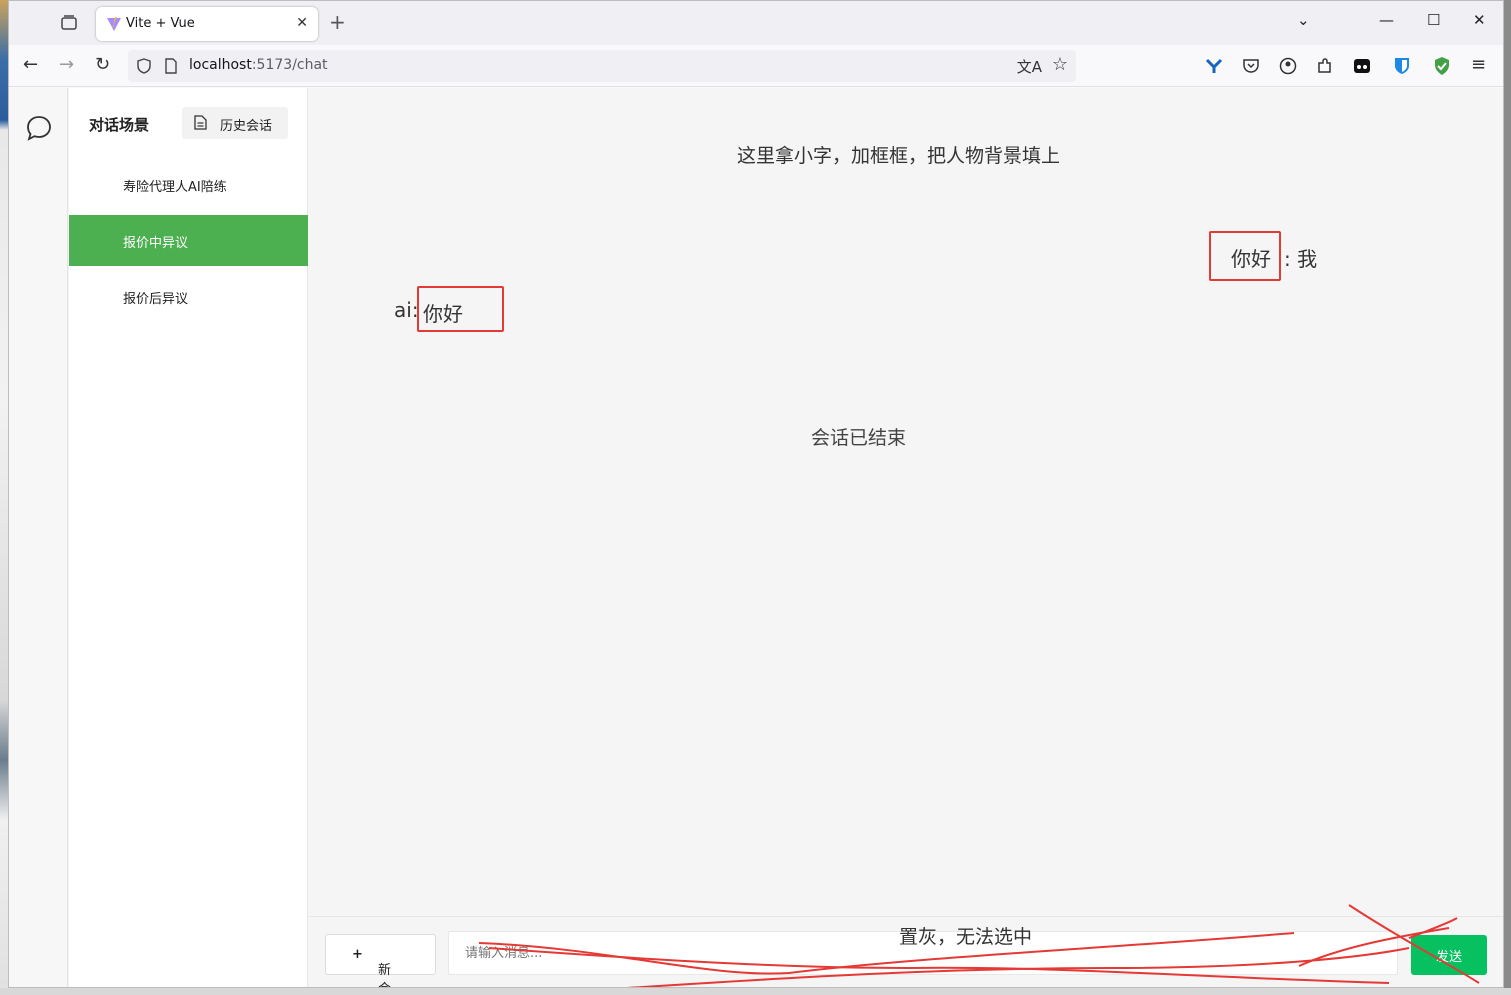 Image resolution: width=1511 pixels, height=995 pixels. Describe the element at coordinates (1060, 64) in the screenshot. I see `bookmark-star-icon: ☆` at that location.